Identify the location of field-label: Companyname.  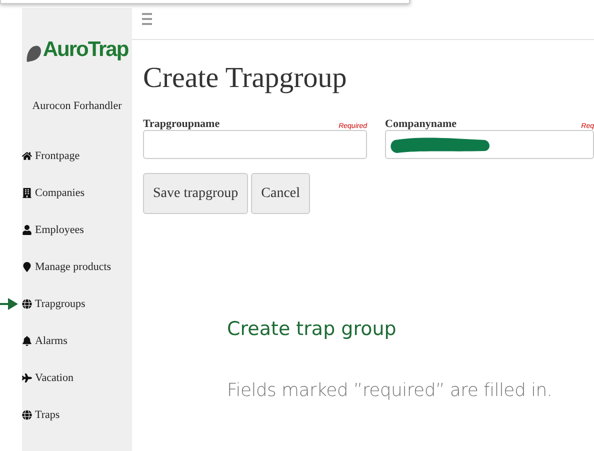
(421, 124).